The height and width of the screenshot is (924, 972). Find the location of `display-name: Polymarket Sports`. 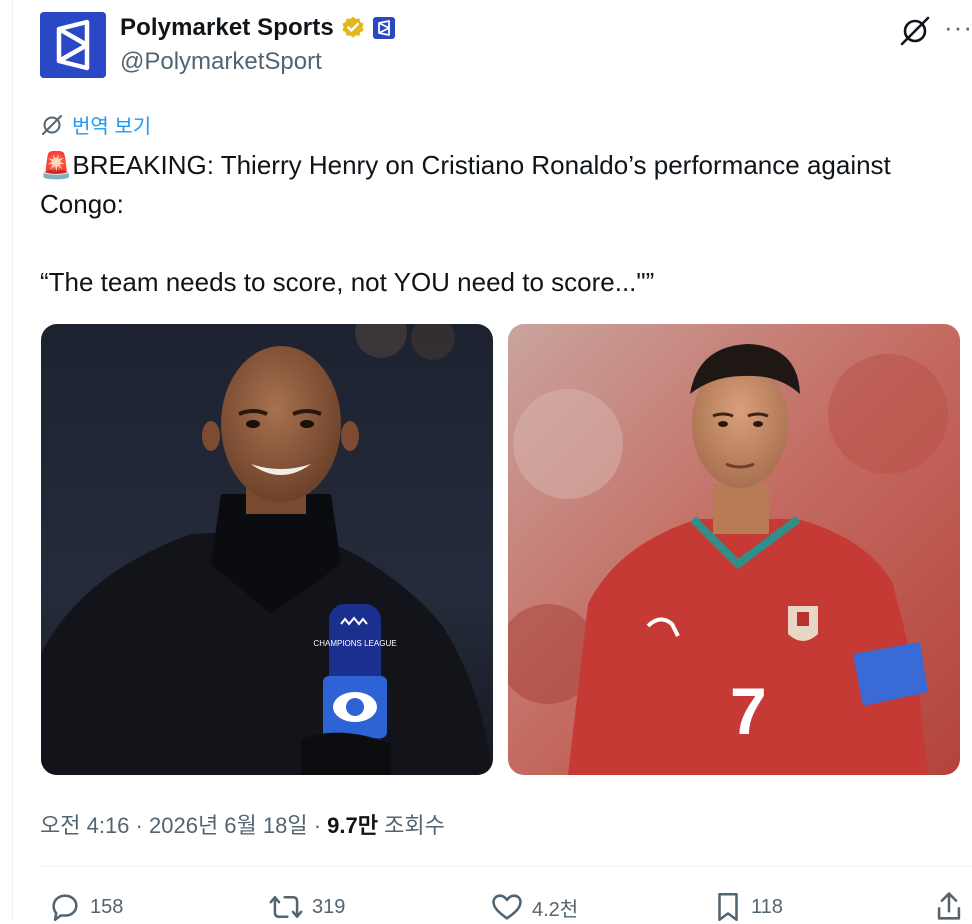

display-name: Polymarket Sports is located at coordinates (227, 28).